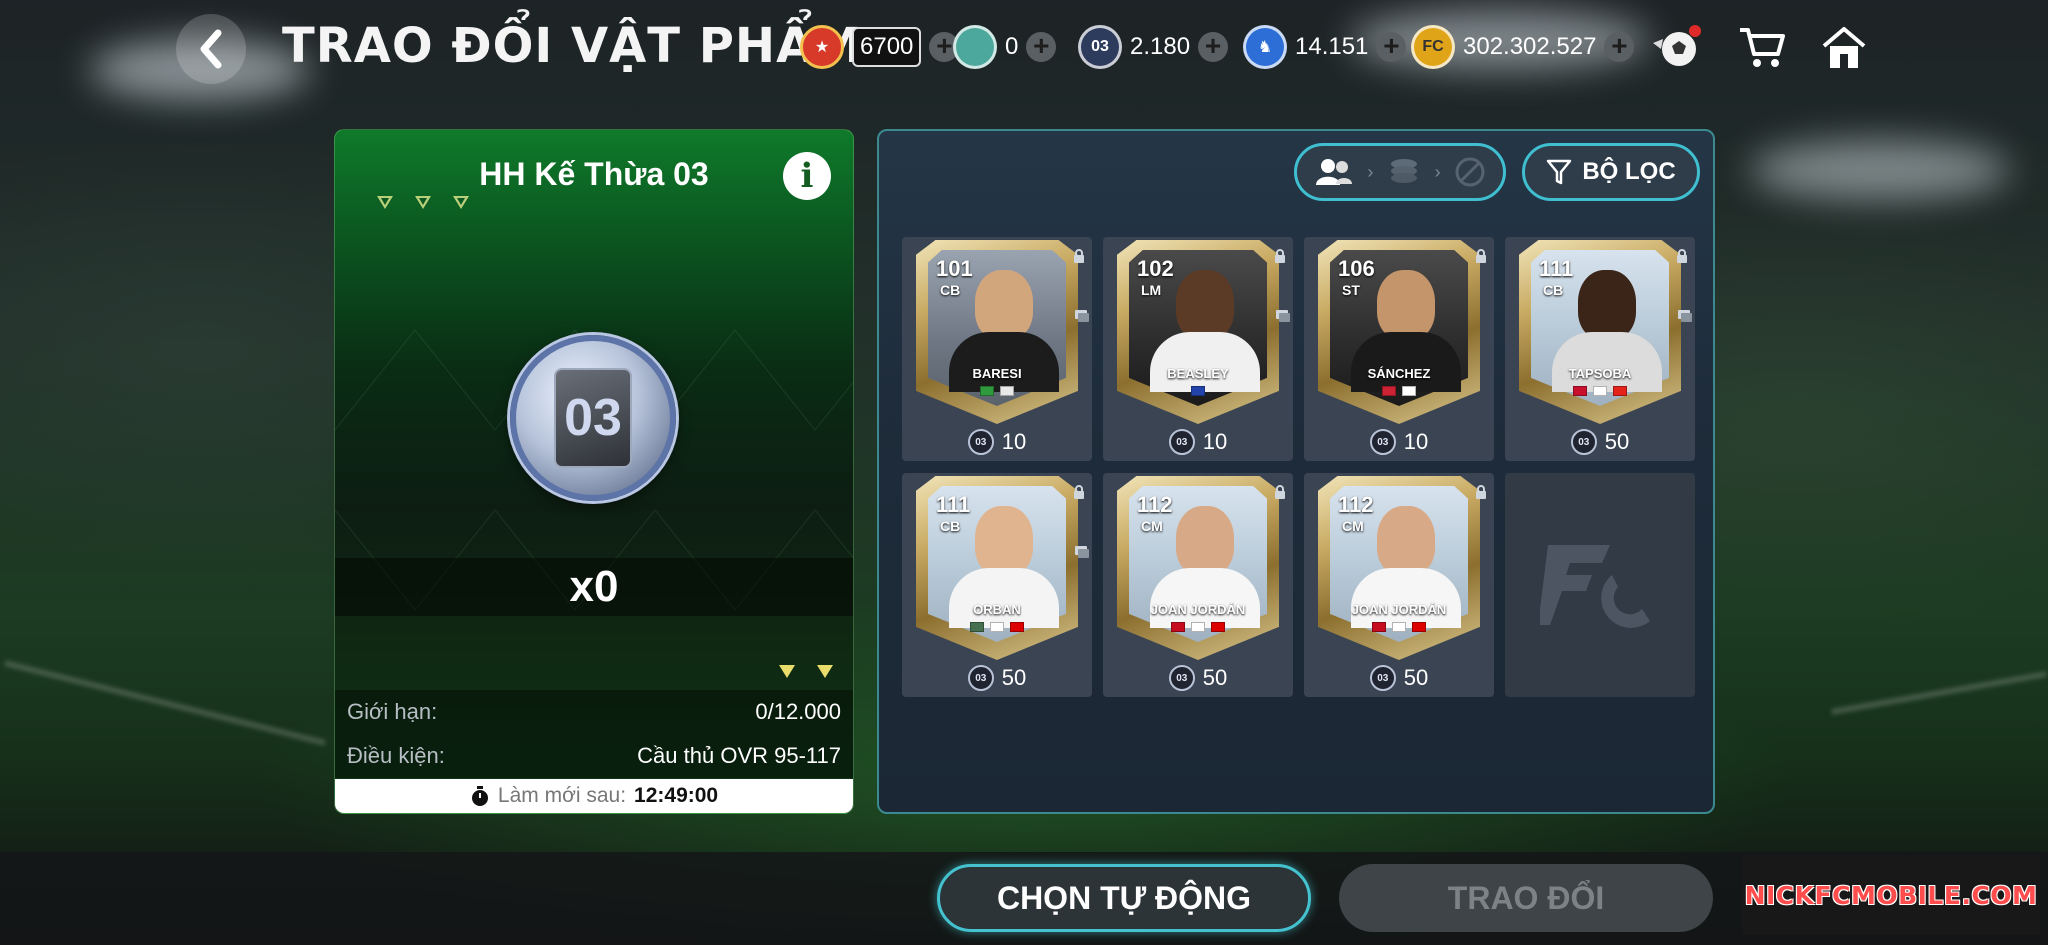  I want to click on player-card-slot: 106 ST SÁNCHEZ 03 10, so click(1399, 349).